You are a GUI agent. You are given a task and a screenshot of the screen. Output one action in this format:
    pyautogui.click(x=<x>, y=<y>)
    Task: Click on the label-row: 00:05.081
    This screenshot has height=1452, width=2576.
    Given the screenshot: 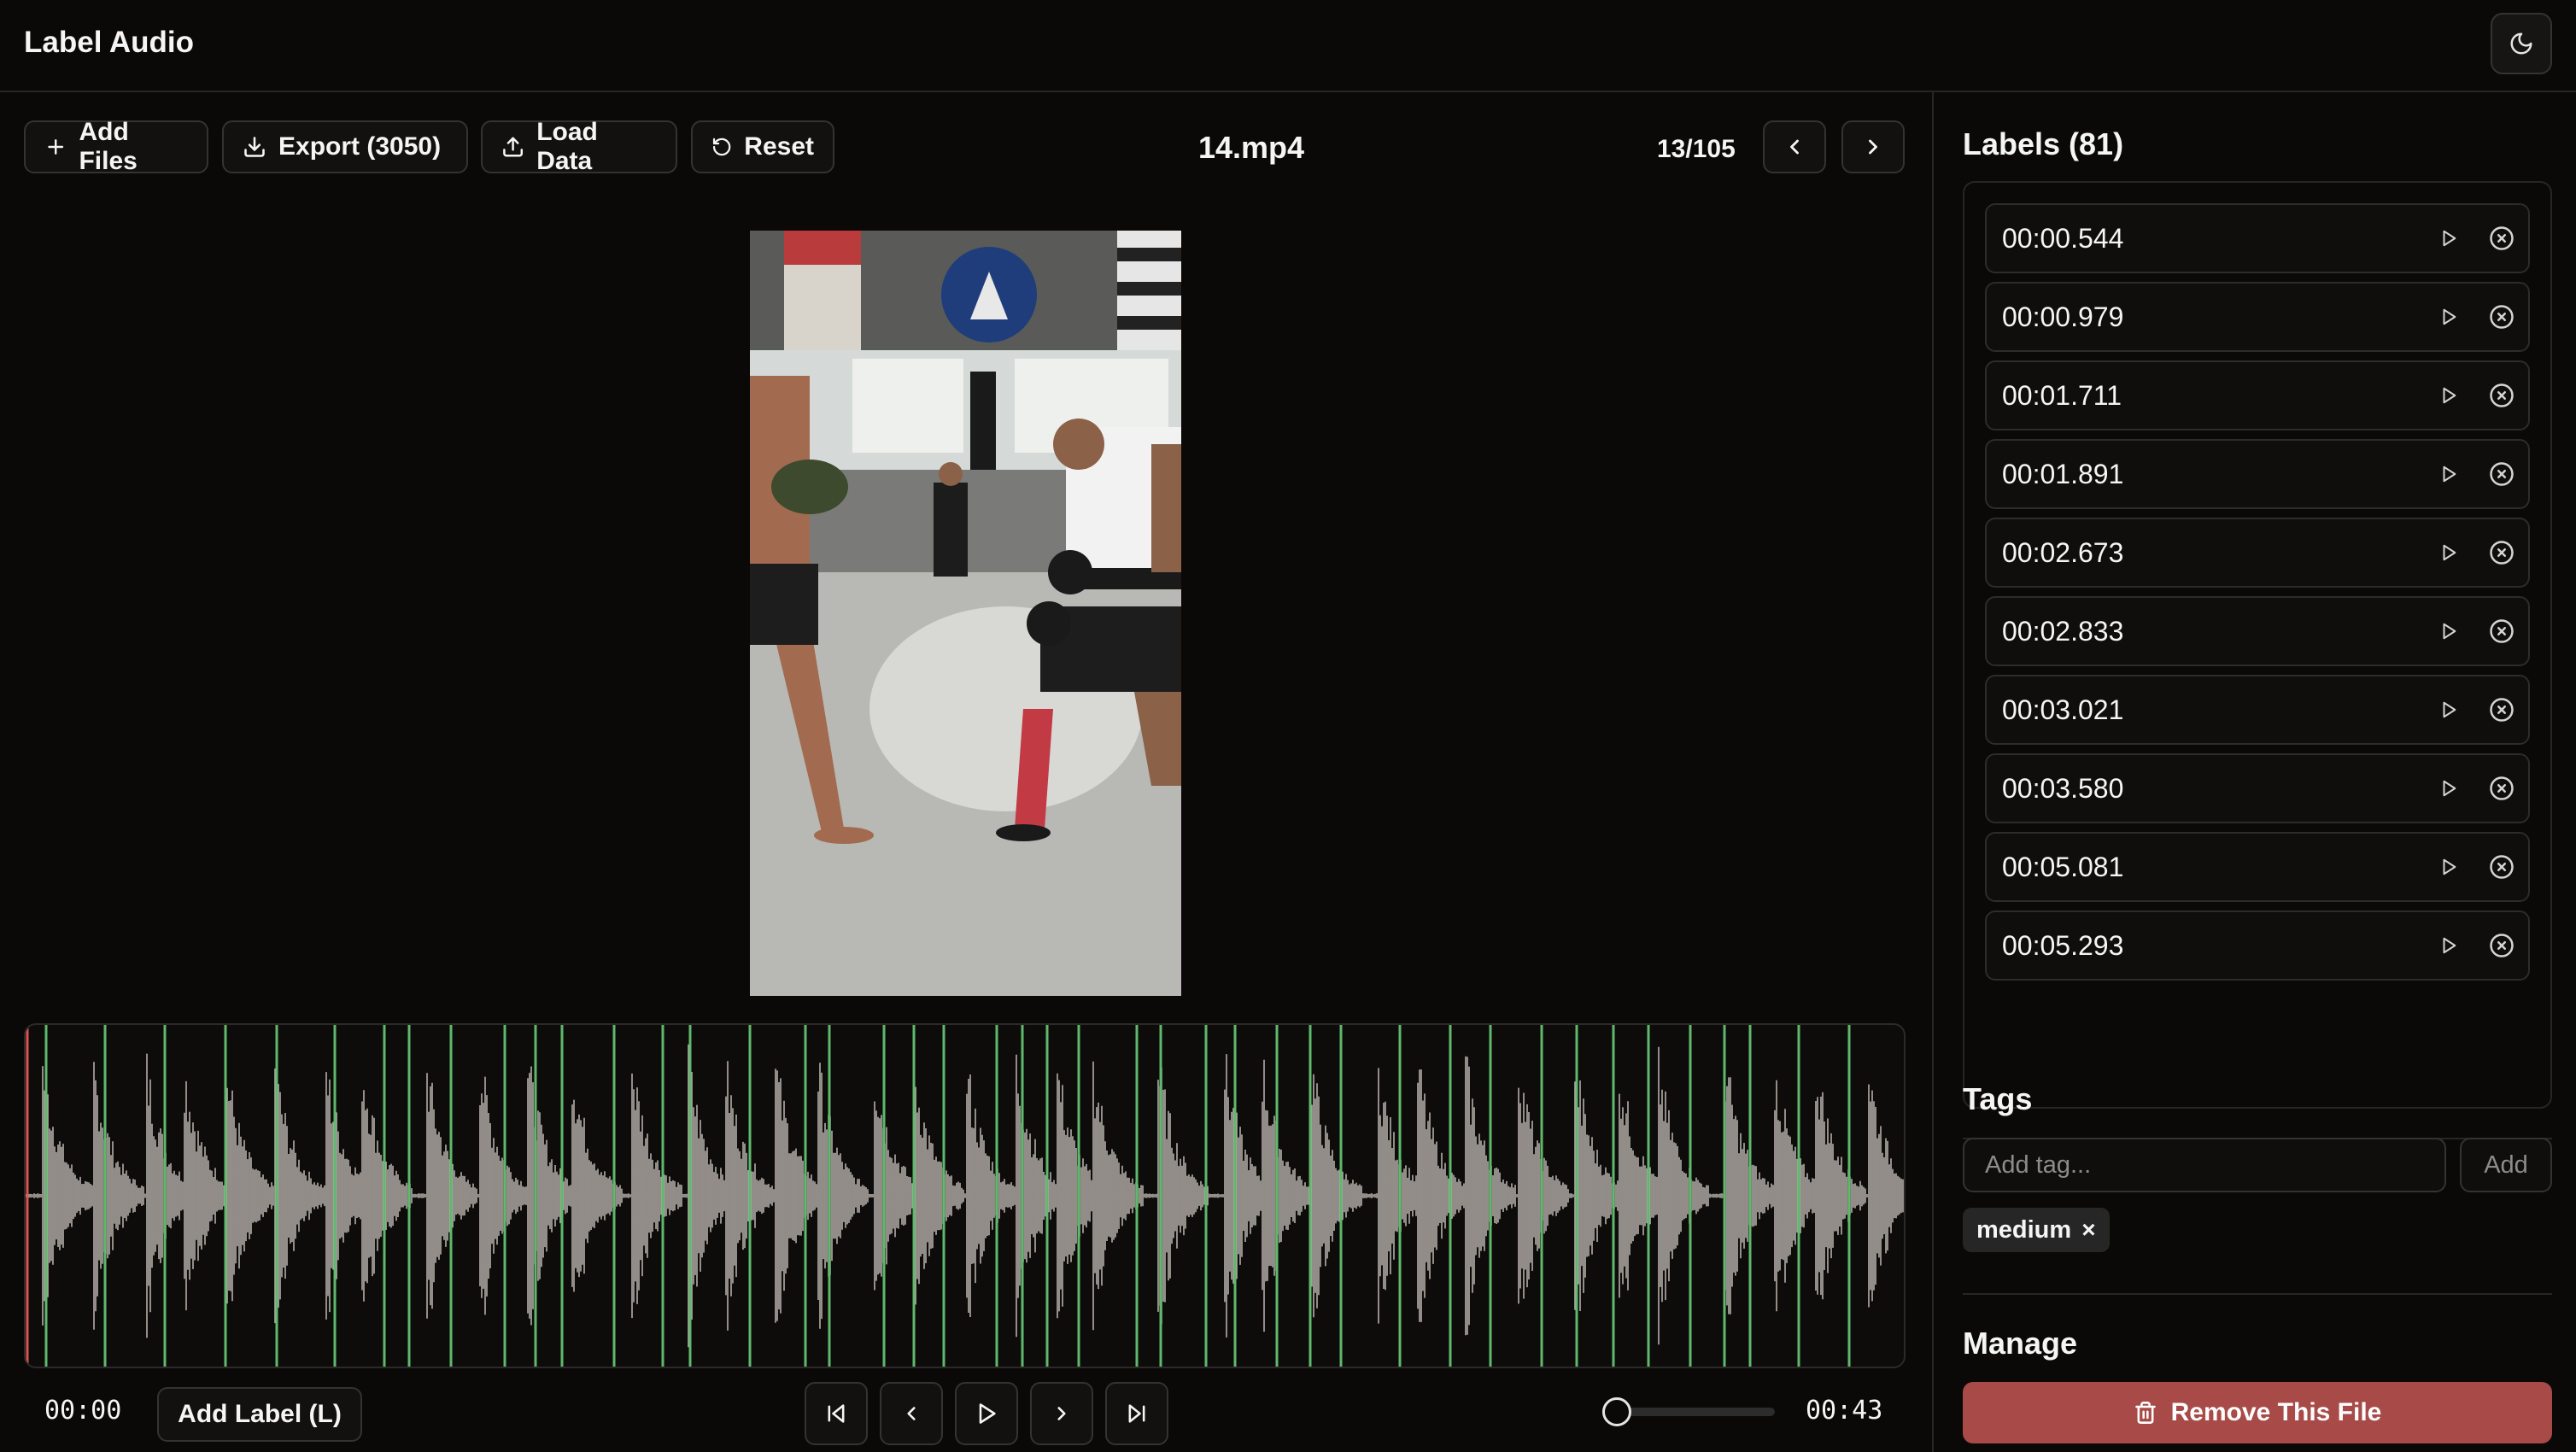 What is the action you would take?
    pyautogui.click(x=2257, y=867)
    